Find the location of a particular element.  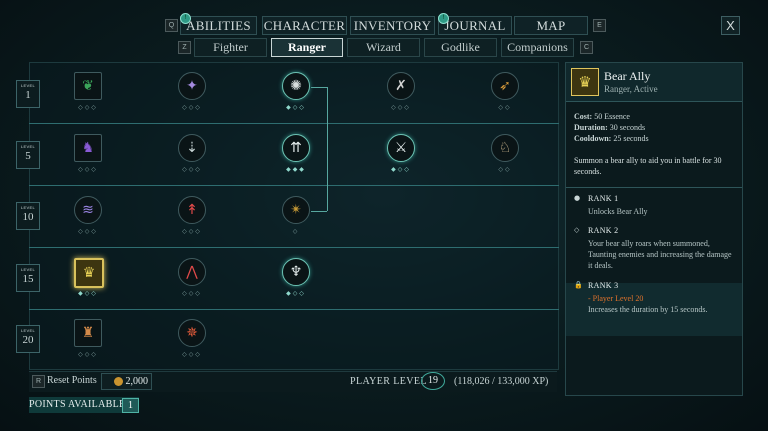

ability-node: ♞ ◇◇◇ is located at coordinates (88, 153).